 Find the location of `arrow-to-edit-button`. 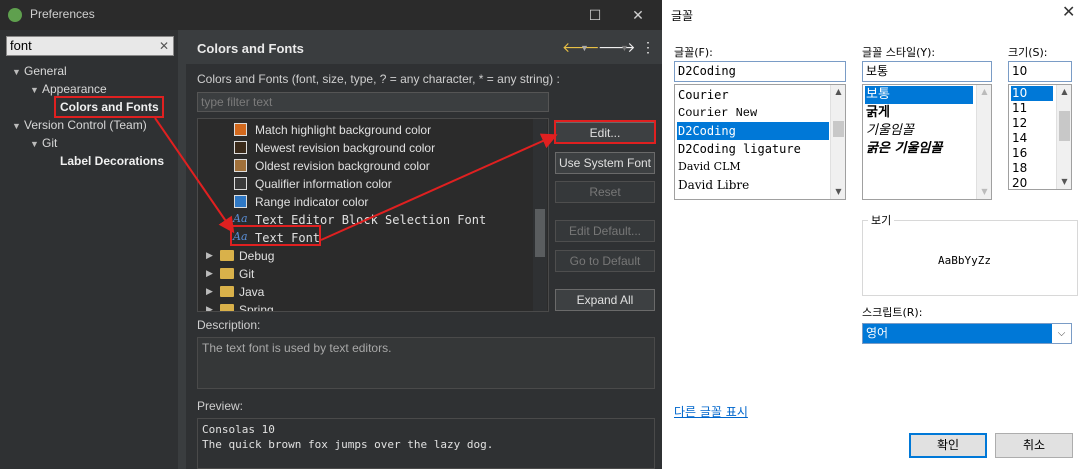

arrow-to-edit-button is located at coordinates (439, 187).